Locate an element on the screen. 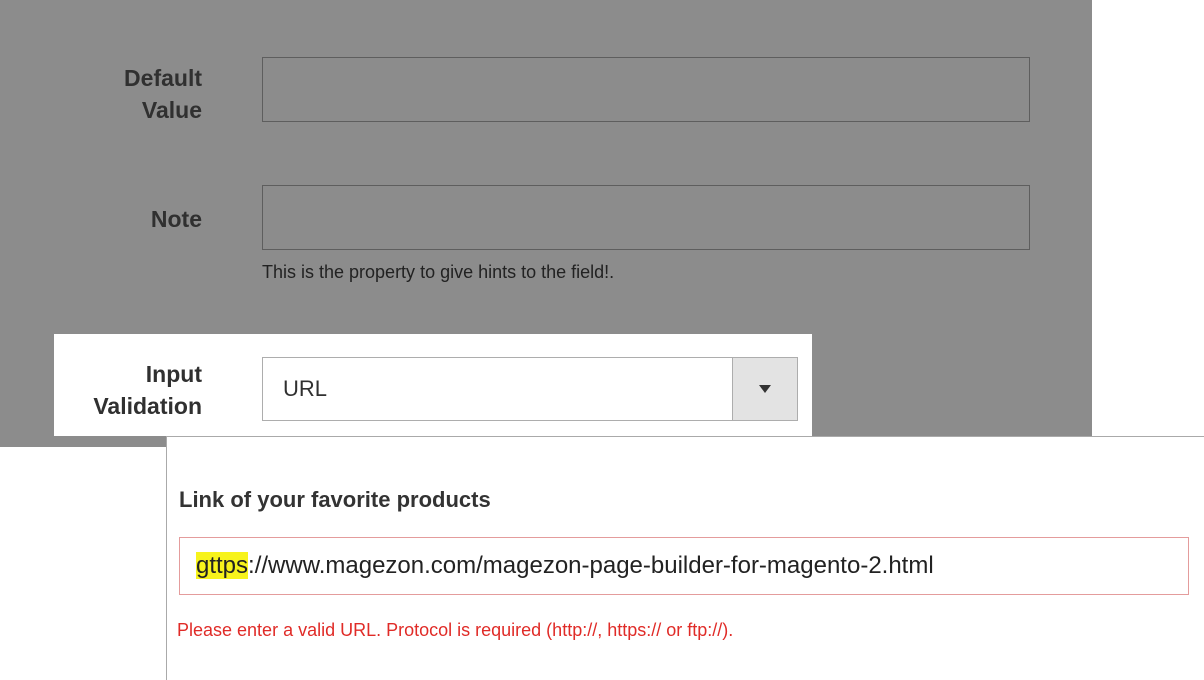  default-value-label: Default Value is located at coordinates (163, 94).